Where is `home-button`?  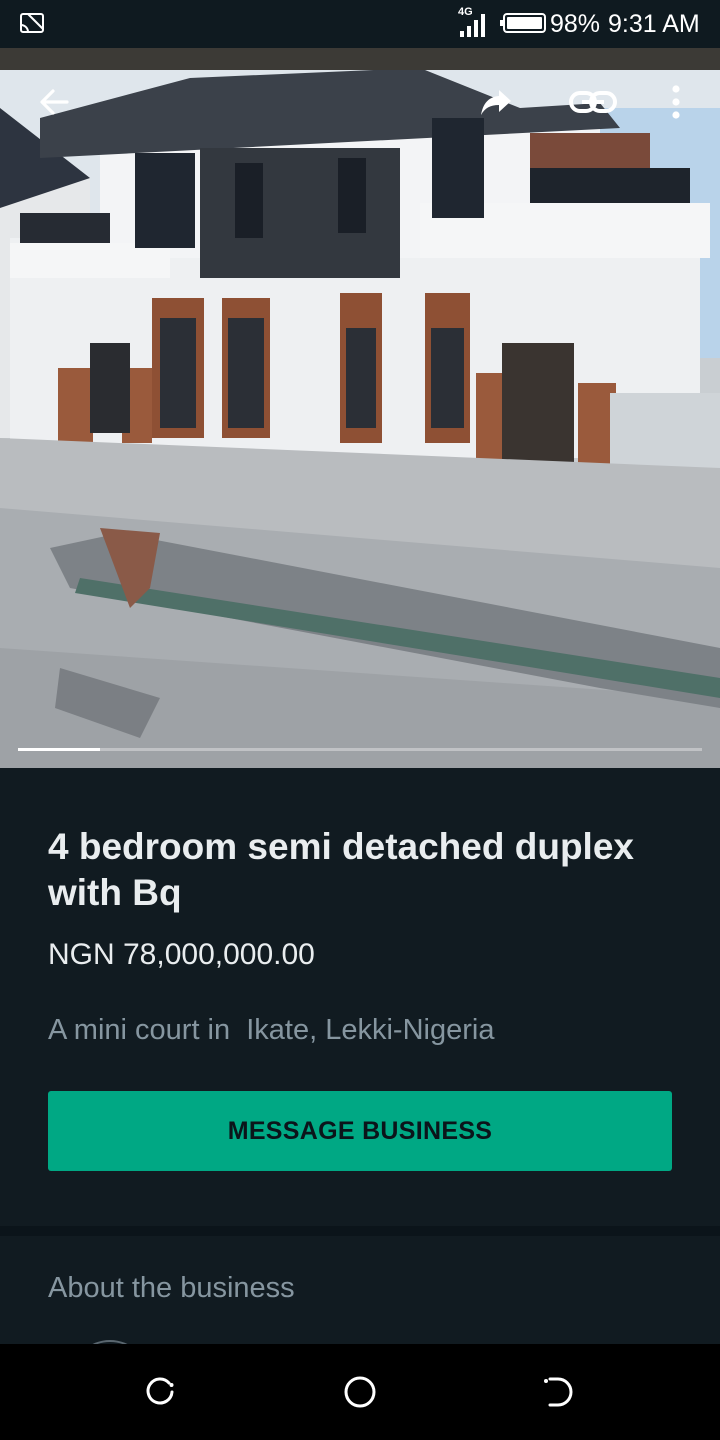 home-button is located at coordinates (360, 1392).